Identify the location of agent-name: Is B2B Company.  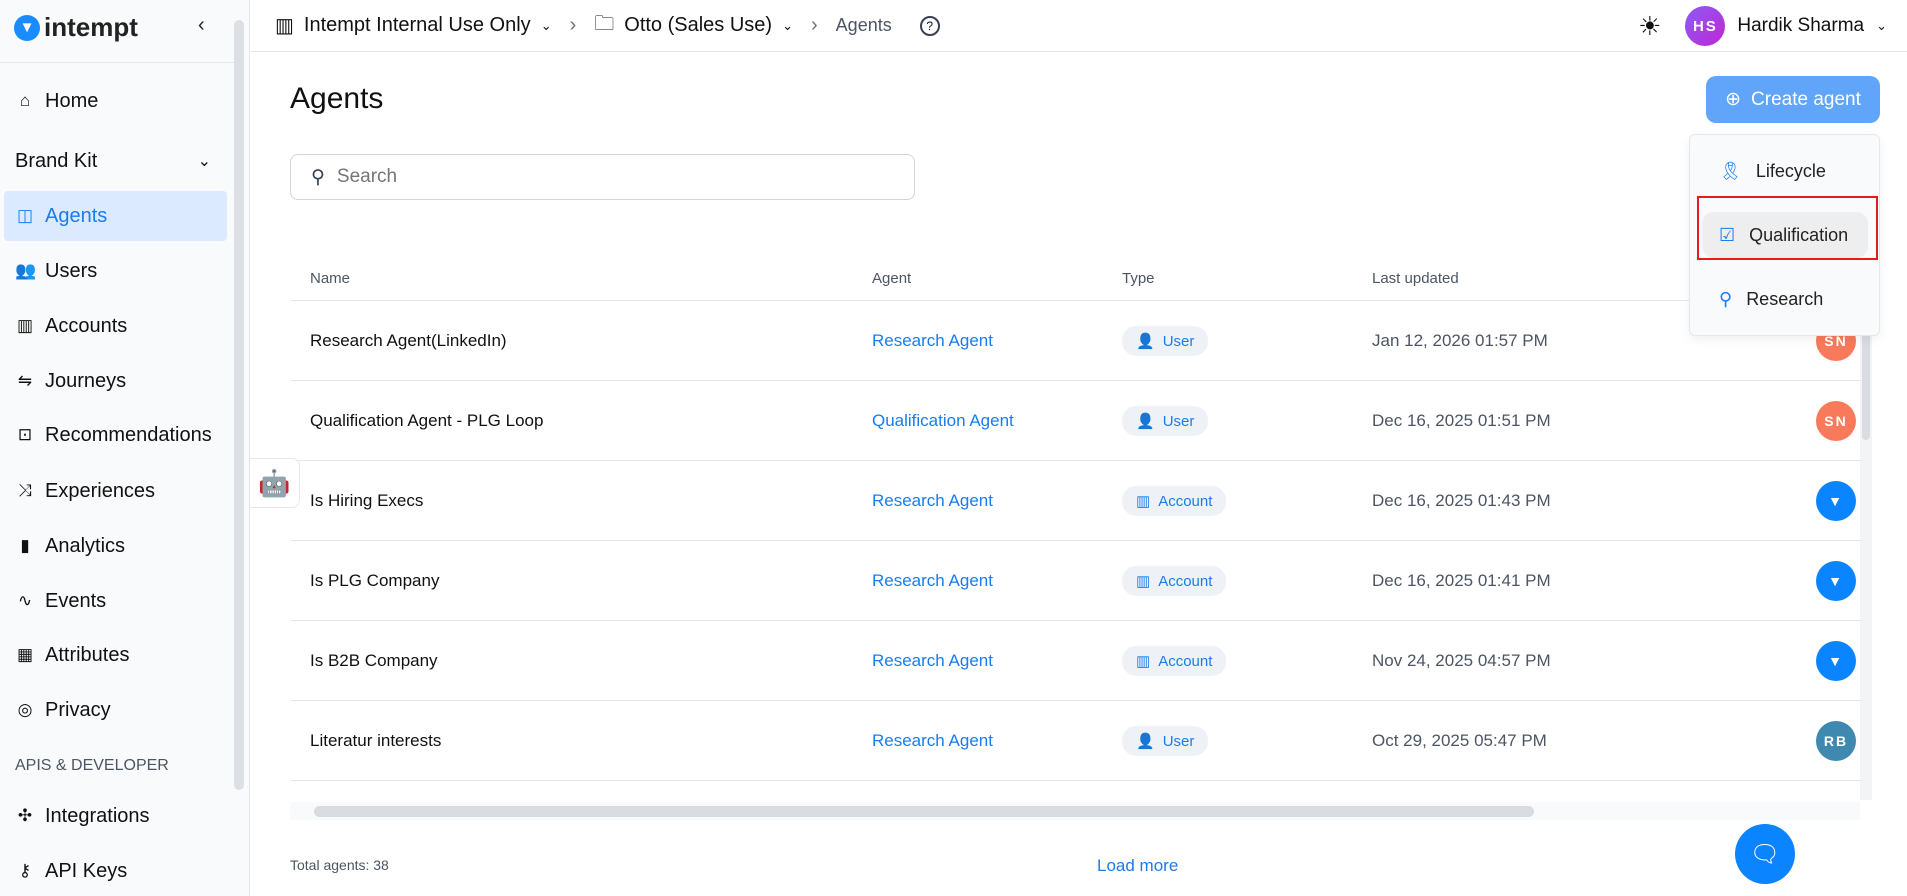
(374, 661).